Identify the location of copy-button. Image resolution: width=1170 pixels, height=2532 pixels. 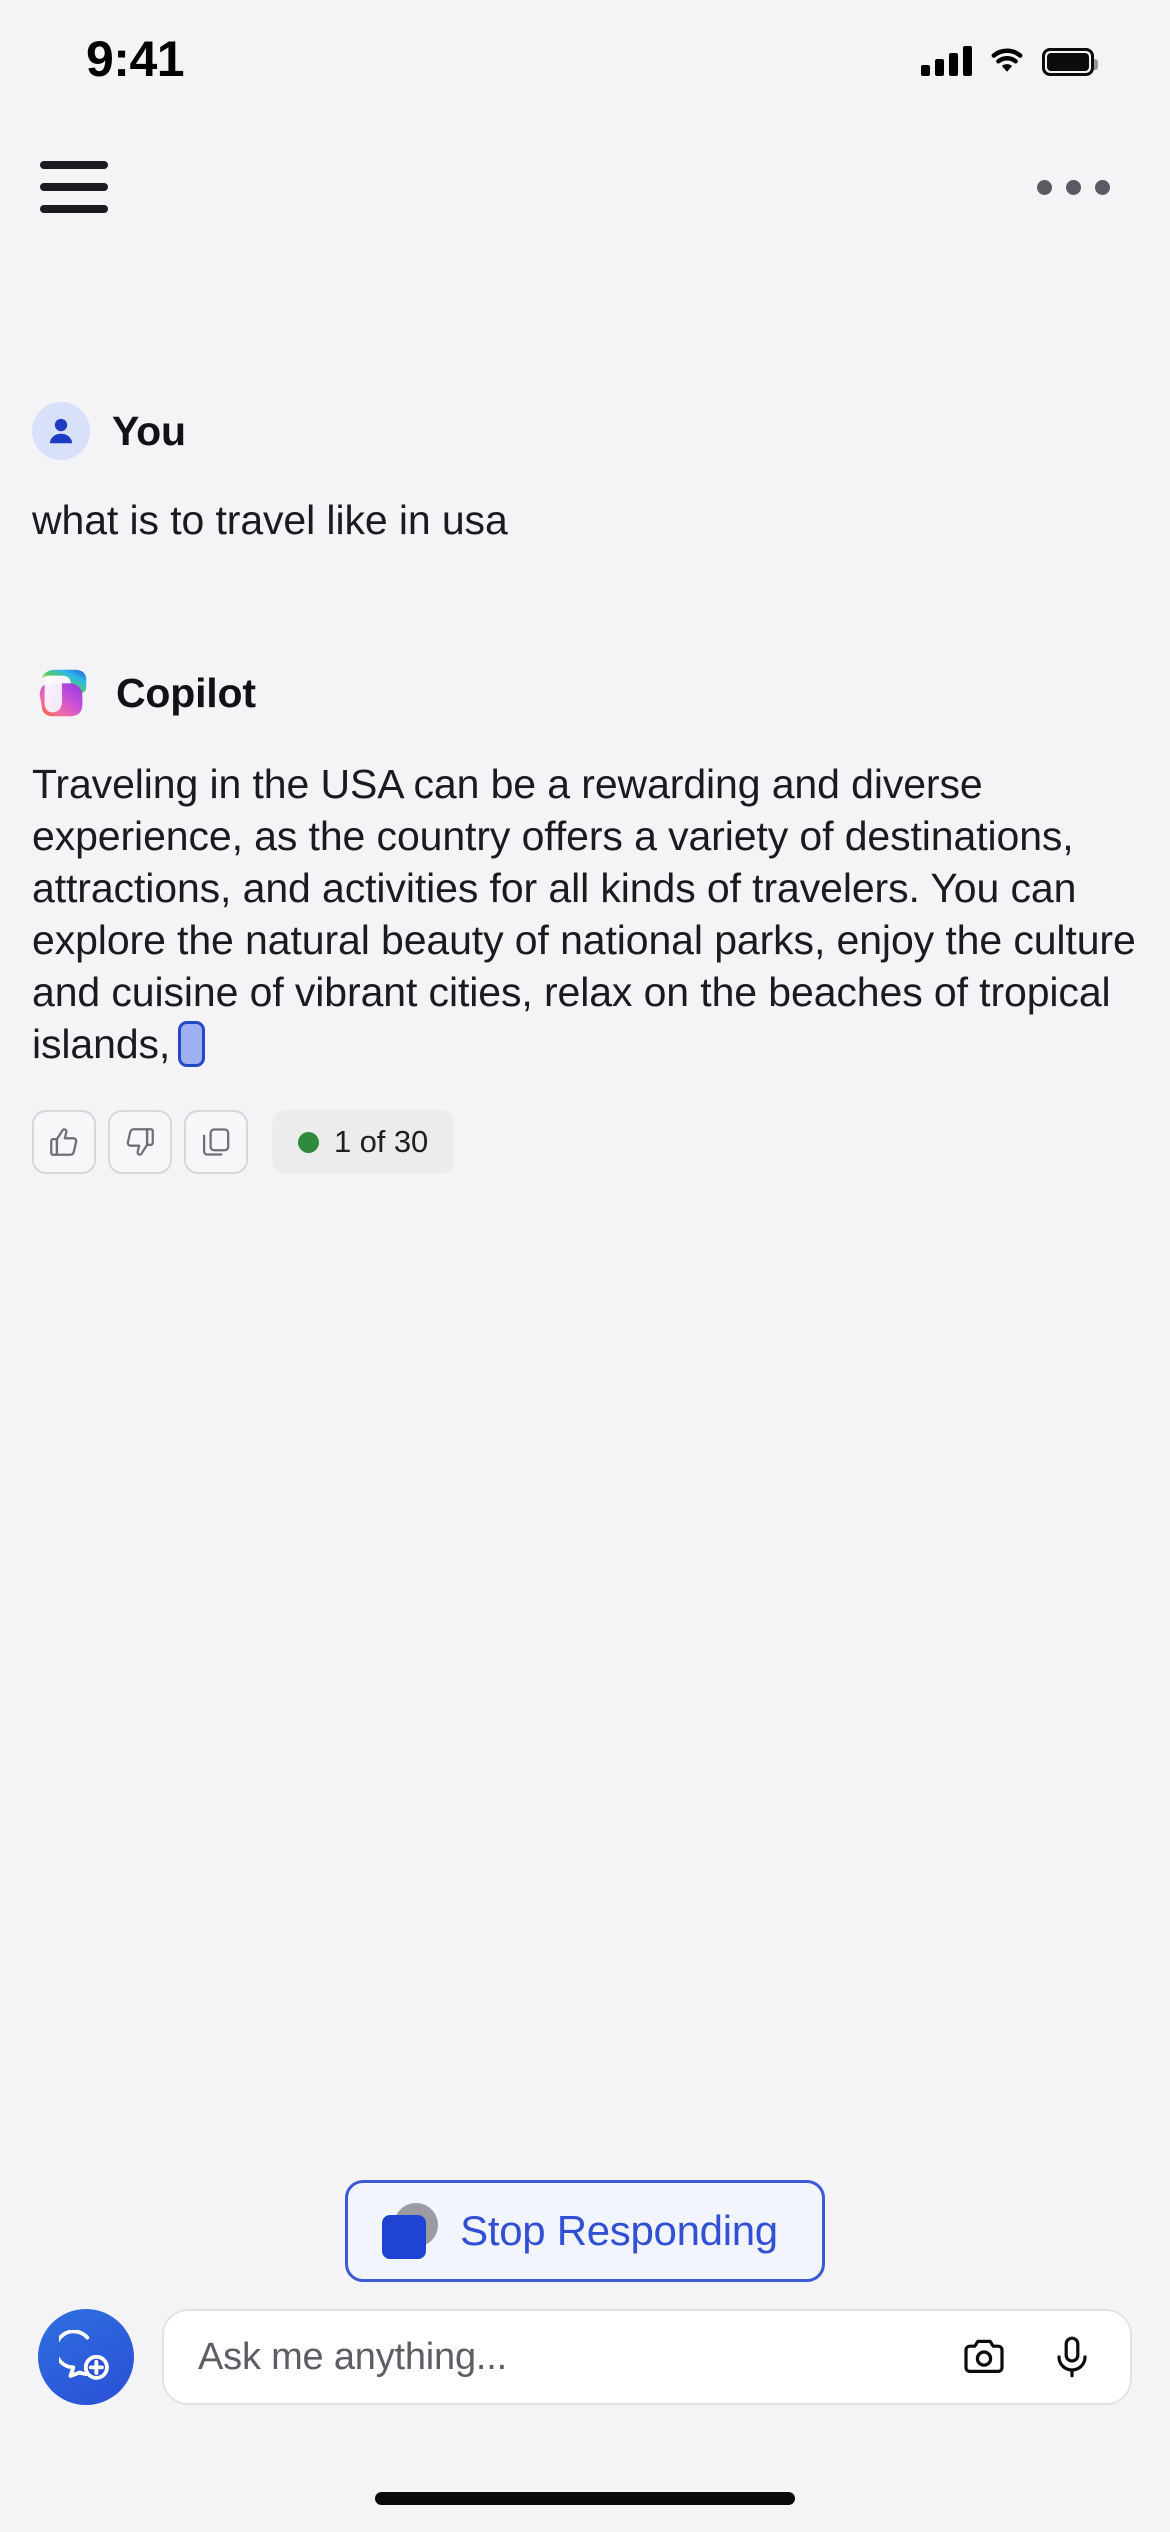
(216, 1142).